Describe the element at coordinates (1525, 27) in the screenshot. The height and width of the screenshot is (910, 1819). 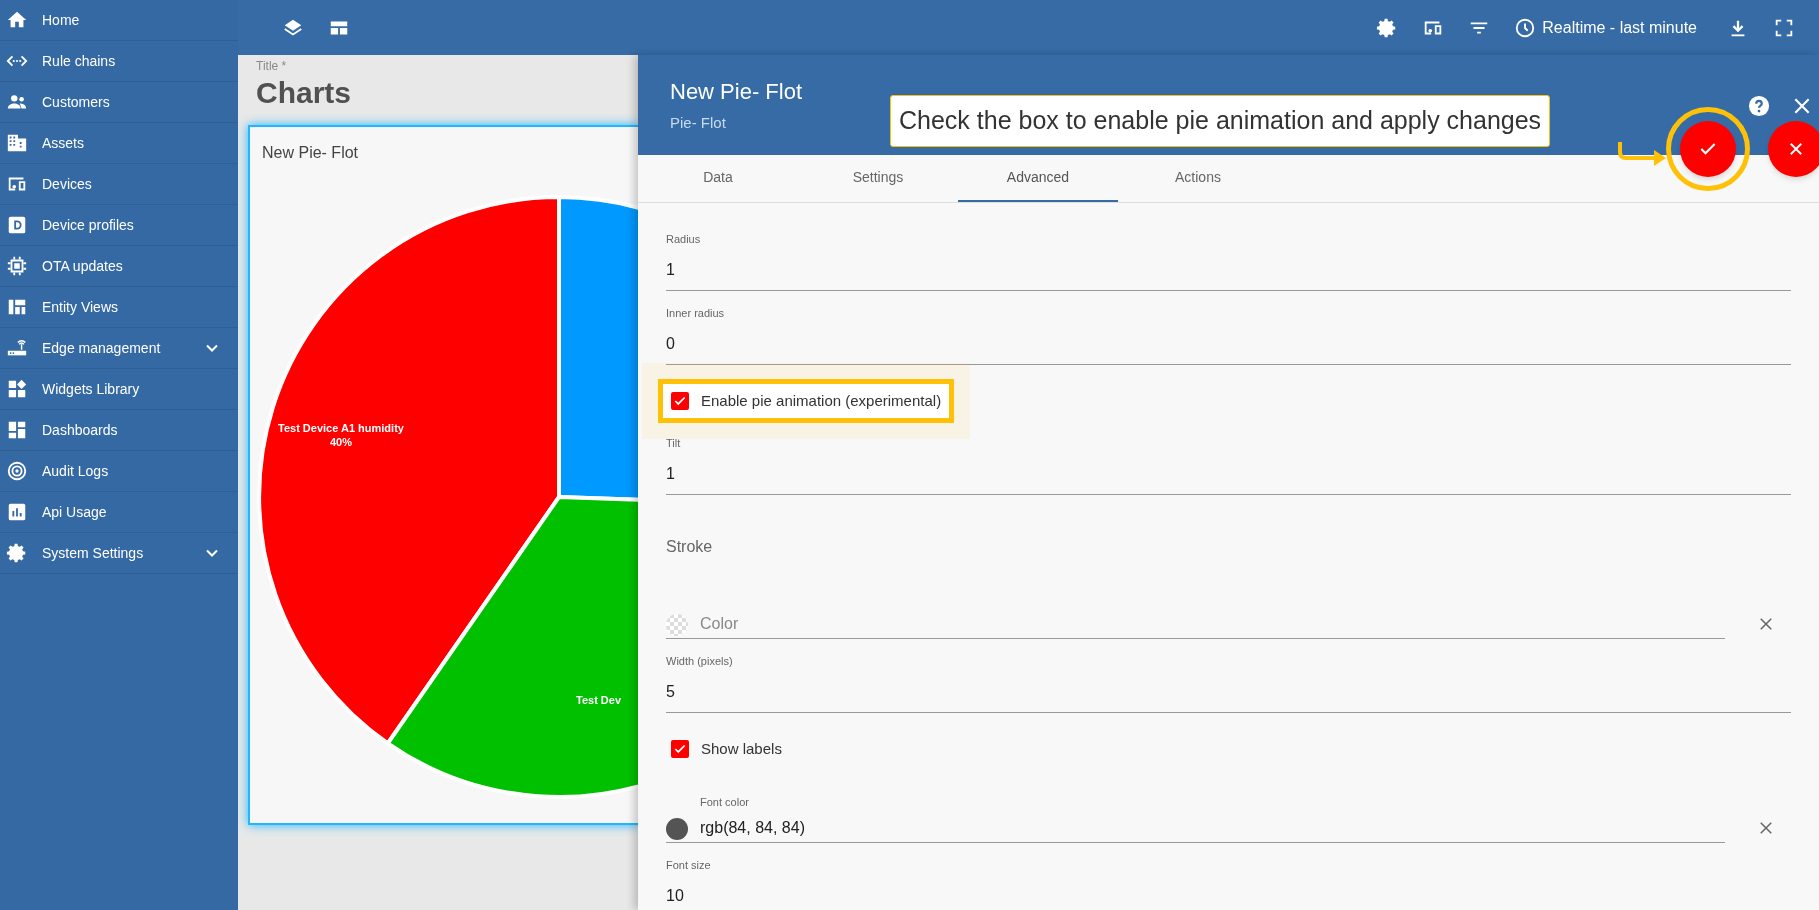
I see `clock-icon` at that location.